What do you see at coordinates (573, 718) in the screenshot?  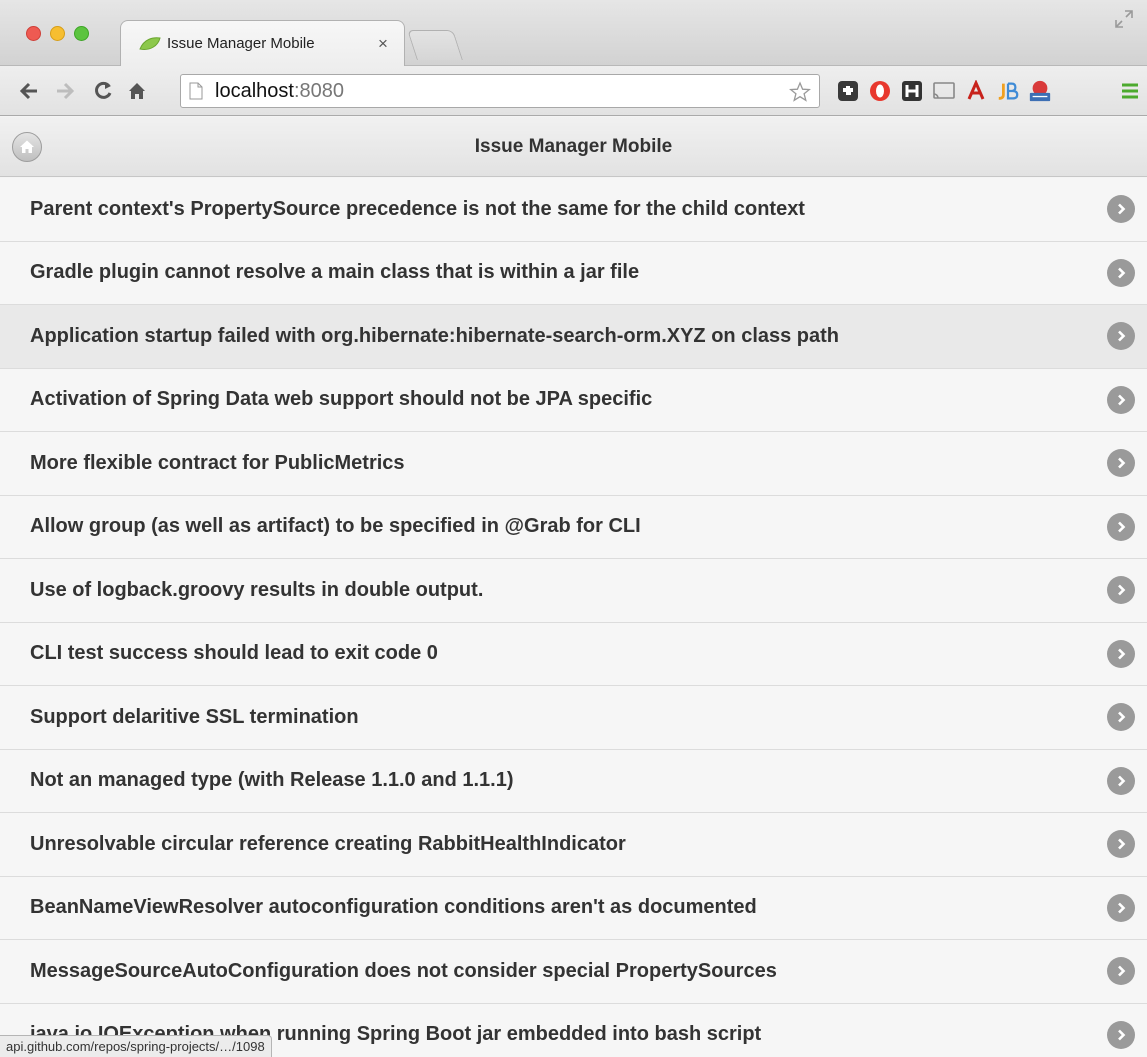 I see `list-item: Support delaritive SSL termination` at bounding box center [573, 718].